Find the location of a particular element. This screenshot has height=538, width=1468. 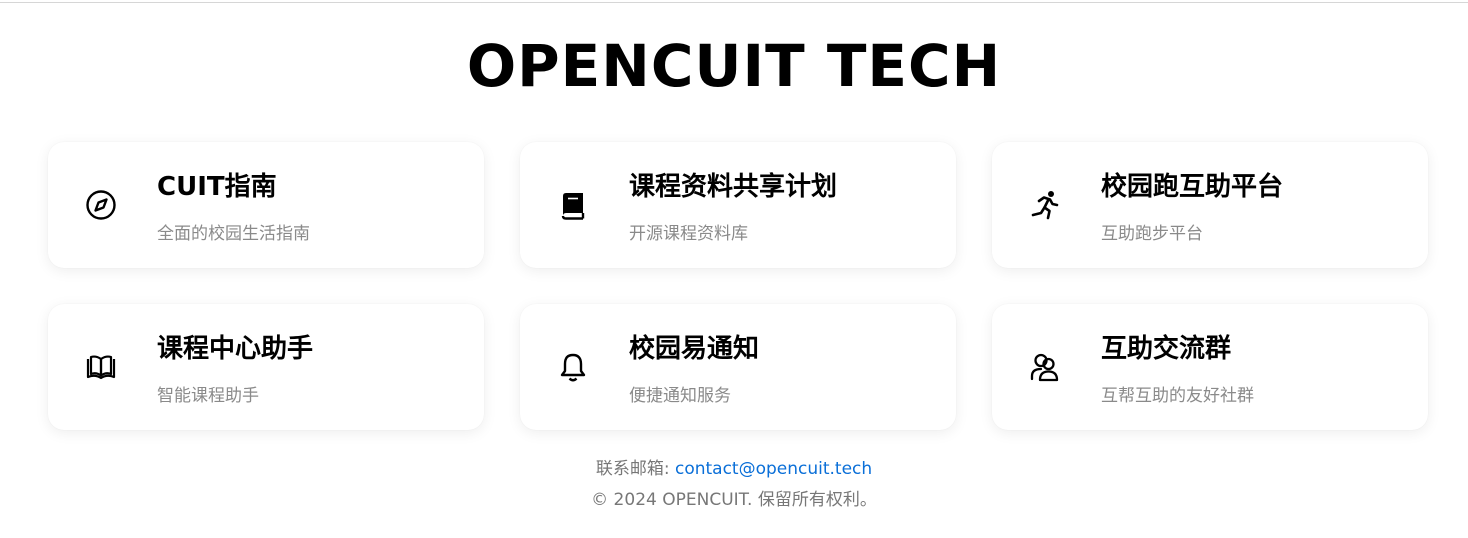

card-title: 课程中心助手 is located at coordinates (235, 349).